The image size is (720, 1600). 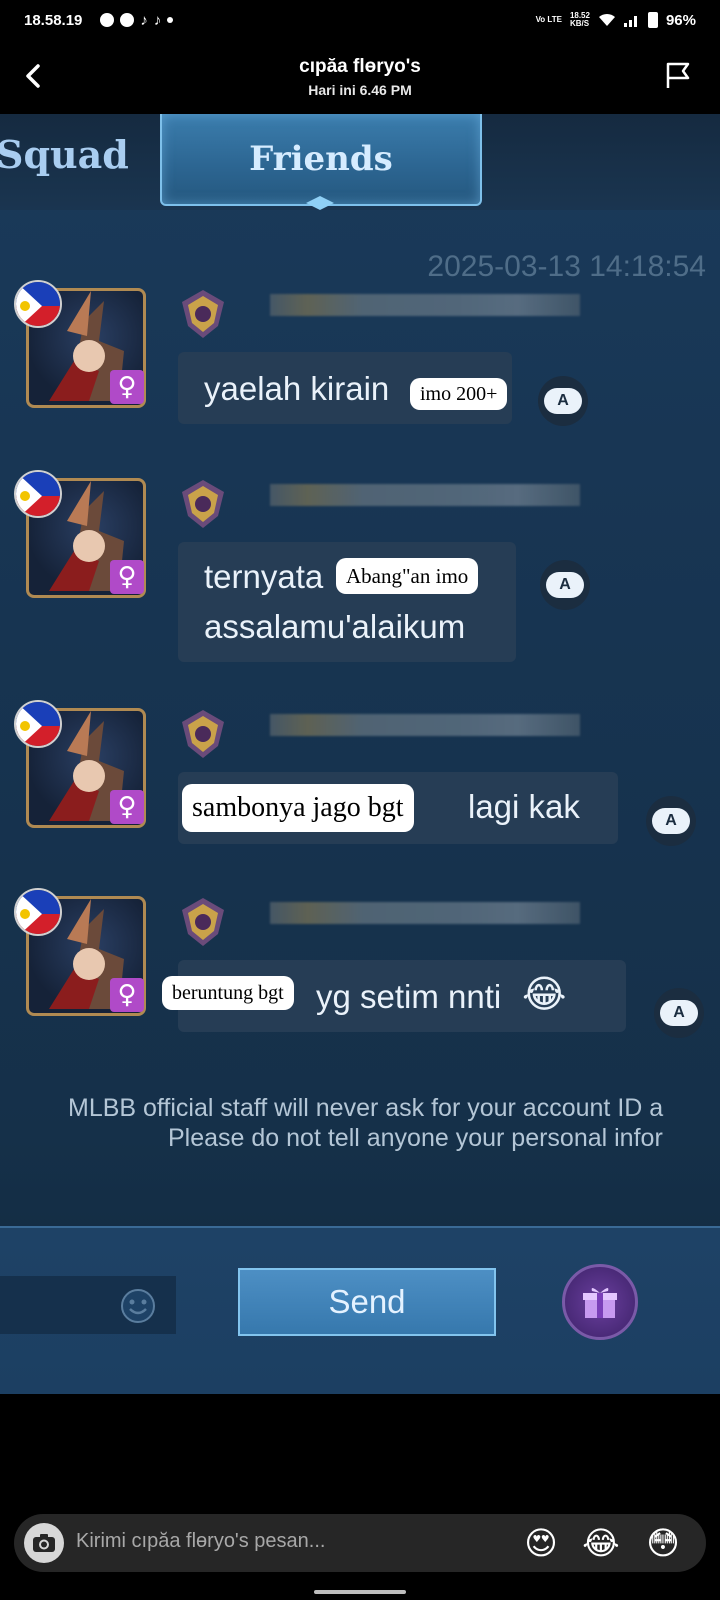 I want to click on message-timestamp: 2025-03-13 14:18:54, so click(x=566, y=266).